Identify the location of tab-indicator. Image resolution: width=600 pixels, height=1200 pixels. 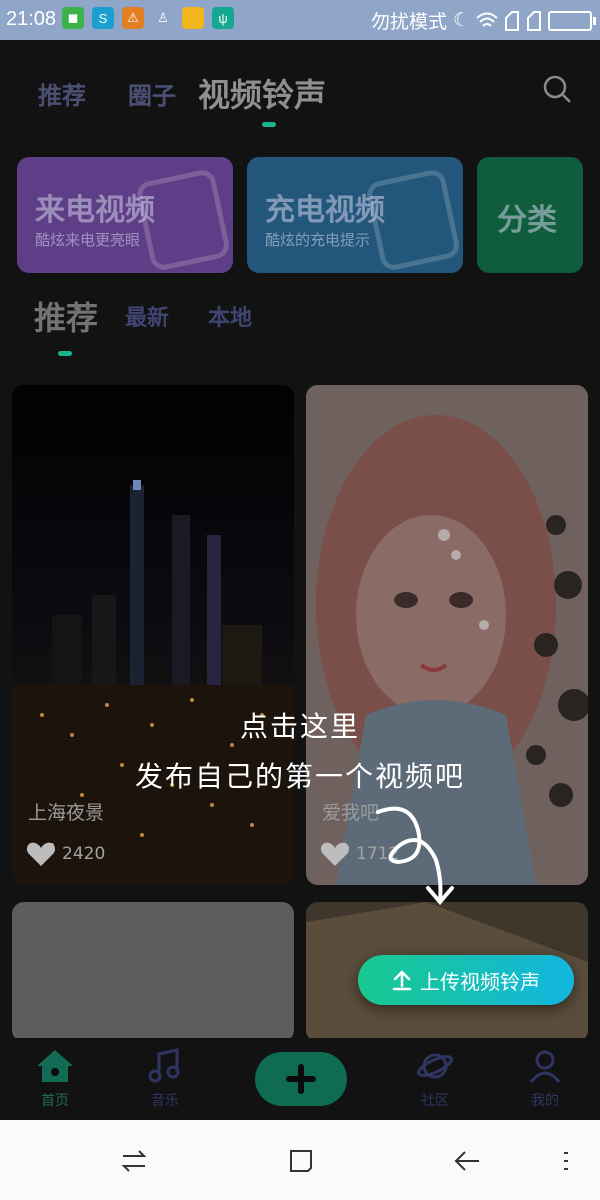
(269, 124).